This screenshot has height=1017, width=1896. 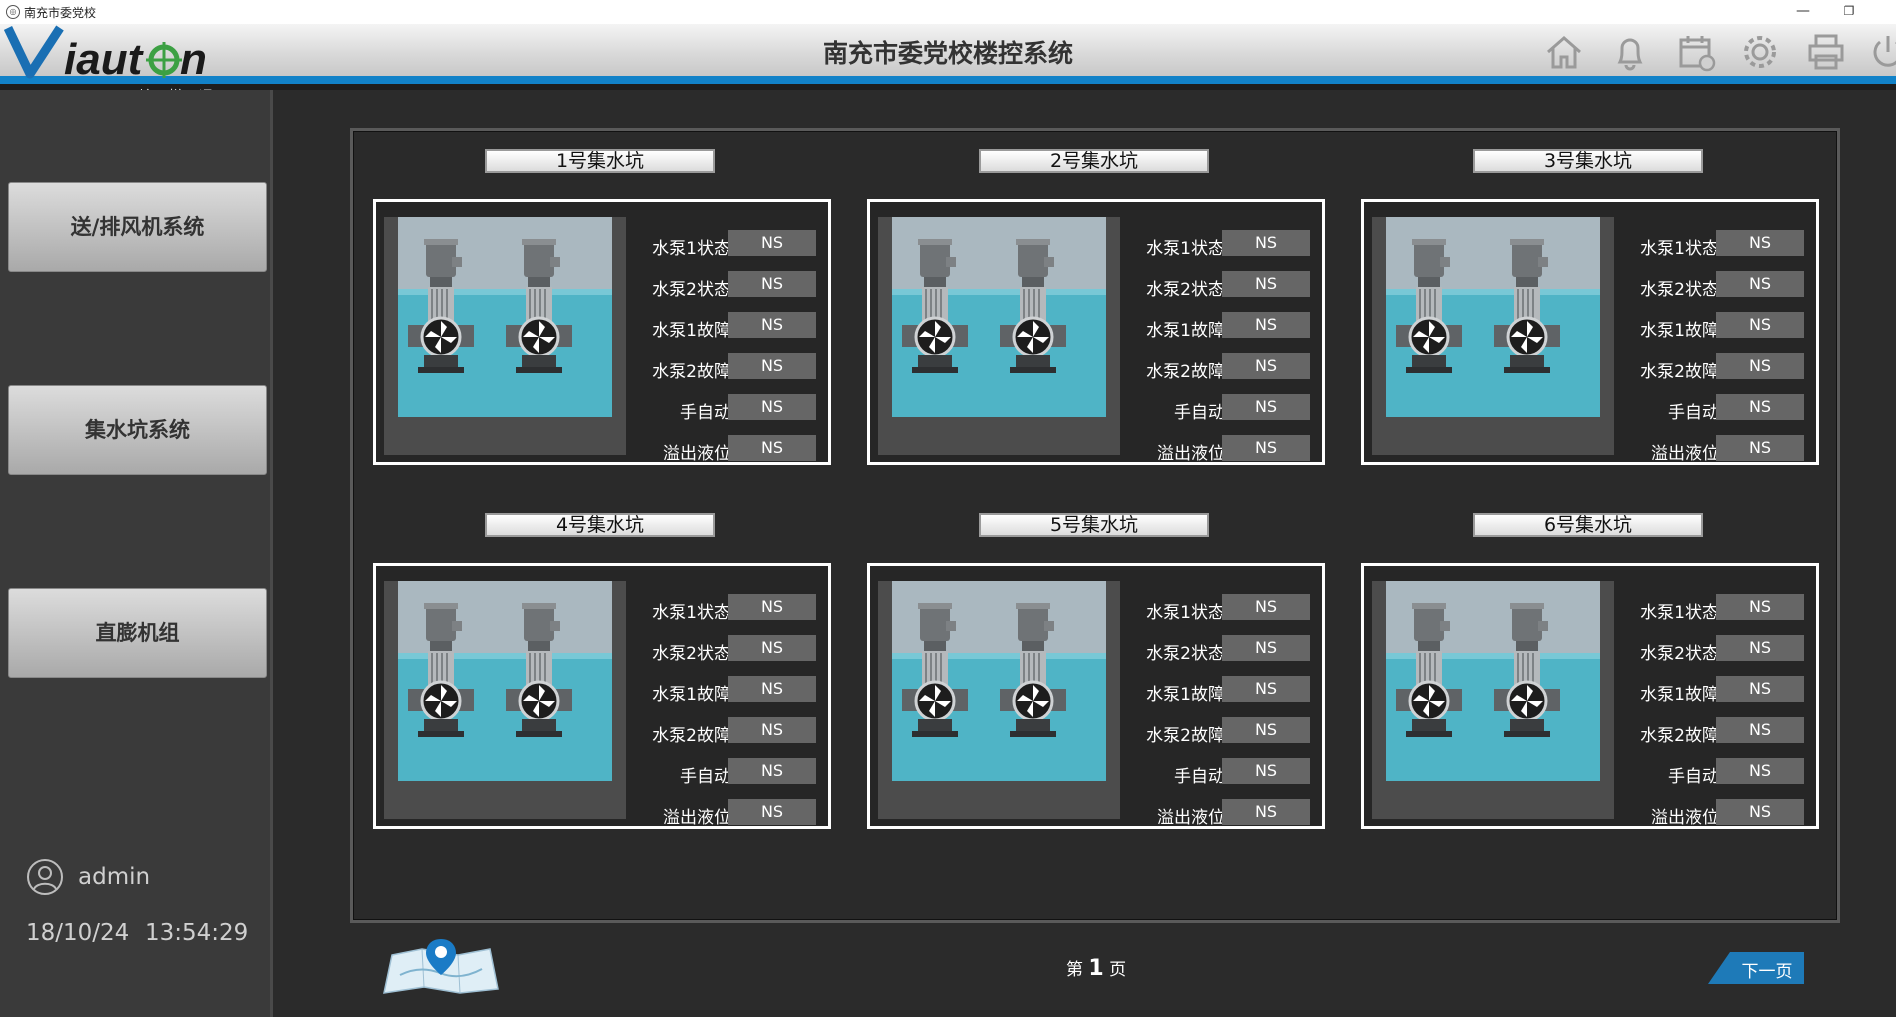 What do you see at coordinates (60, 13) in the screenshot?
I see `window-title: 南充市委党校` at bounding box center [60, 13].